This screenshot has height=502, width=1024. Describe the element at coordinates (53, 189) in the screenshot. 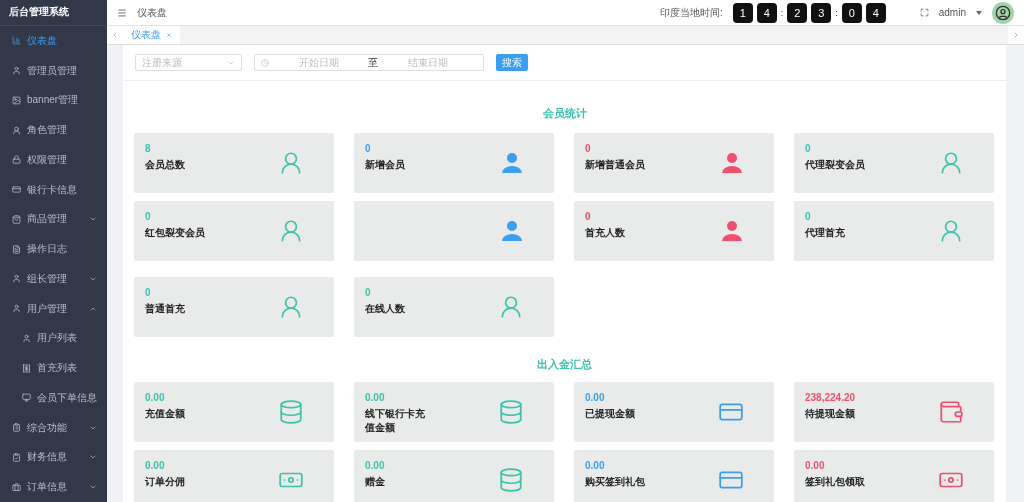

I see `sidebar-item: 银行卡信息` at that location.